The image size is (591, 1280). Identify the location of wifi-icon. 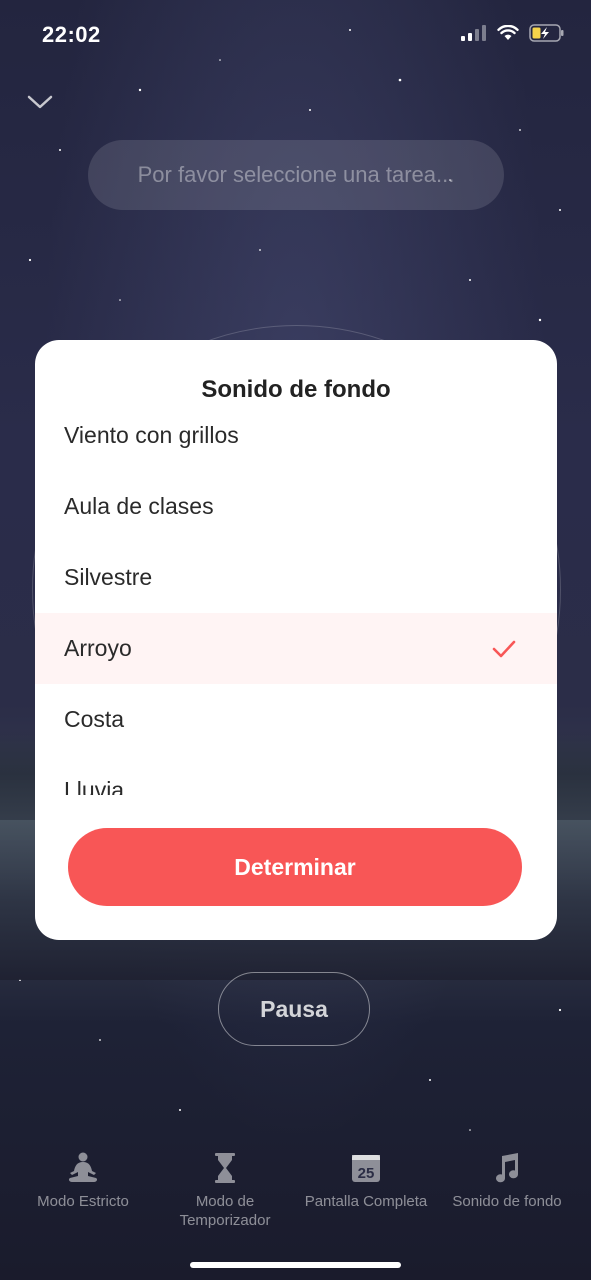
(508, 32).